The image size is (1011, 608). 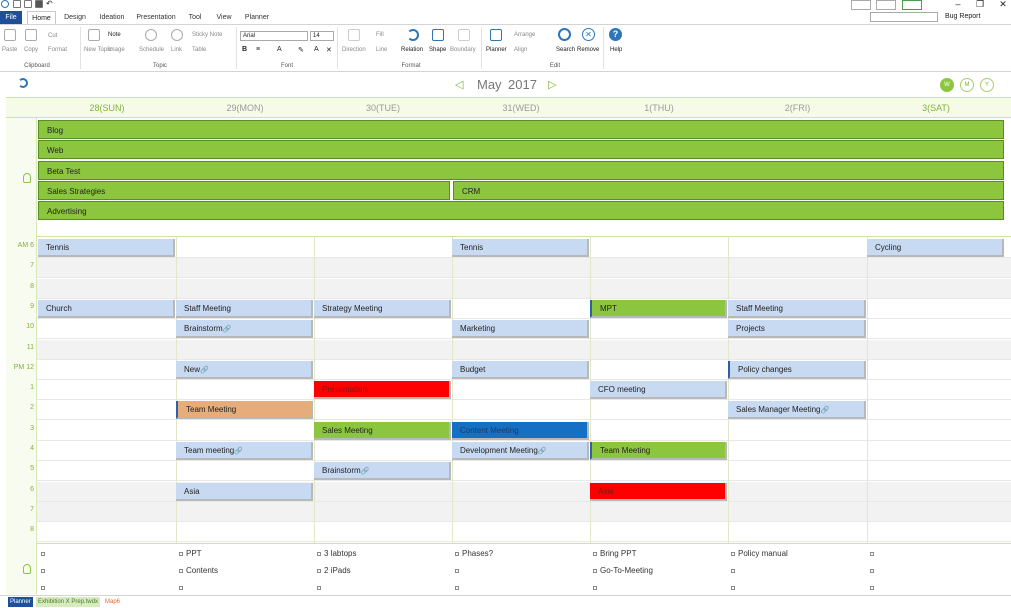 What do you see at coordinates (904, 17) in the screenshot?
I see `search-combo` at bounding box center [904, 17].